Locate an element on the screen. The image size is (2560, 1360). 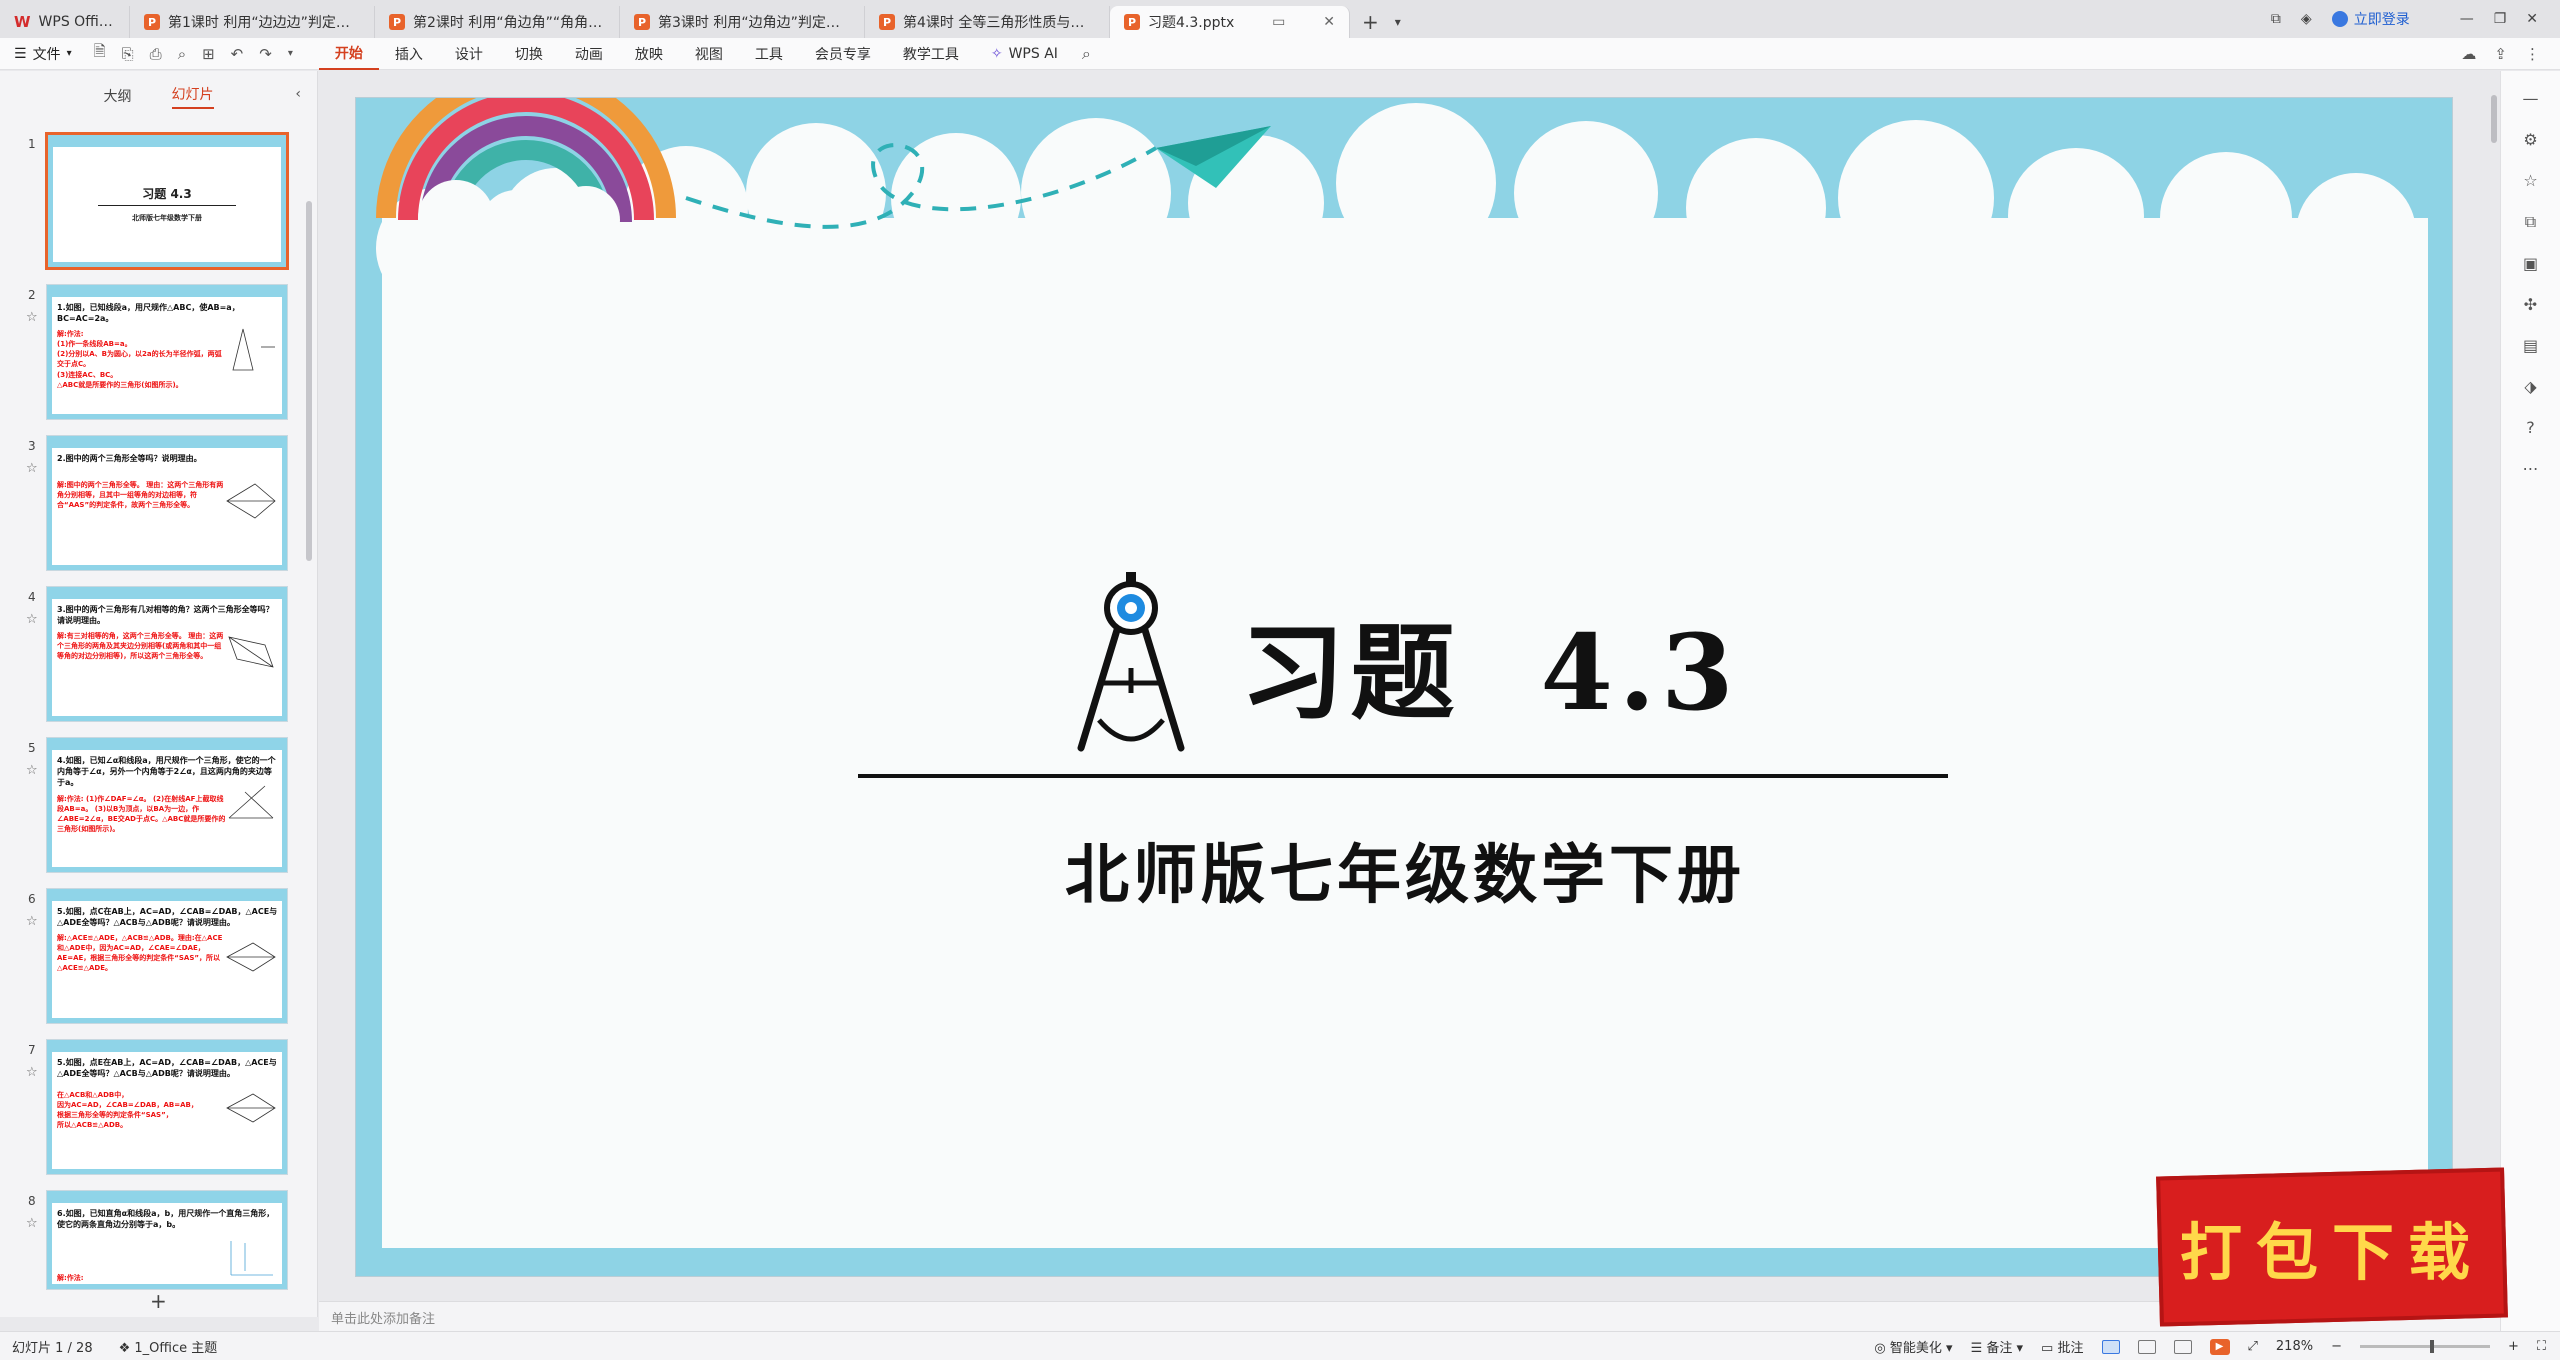
undo-icon: ↶ is located at coordinates (237, 54).